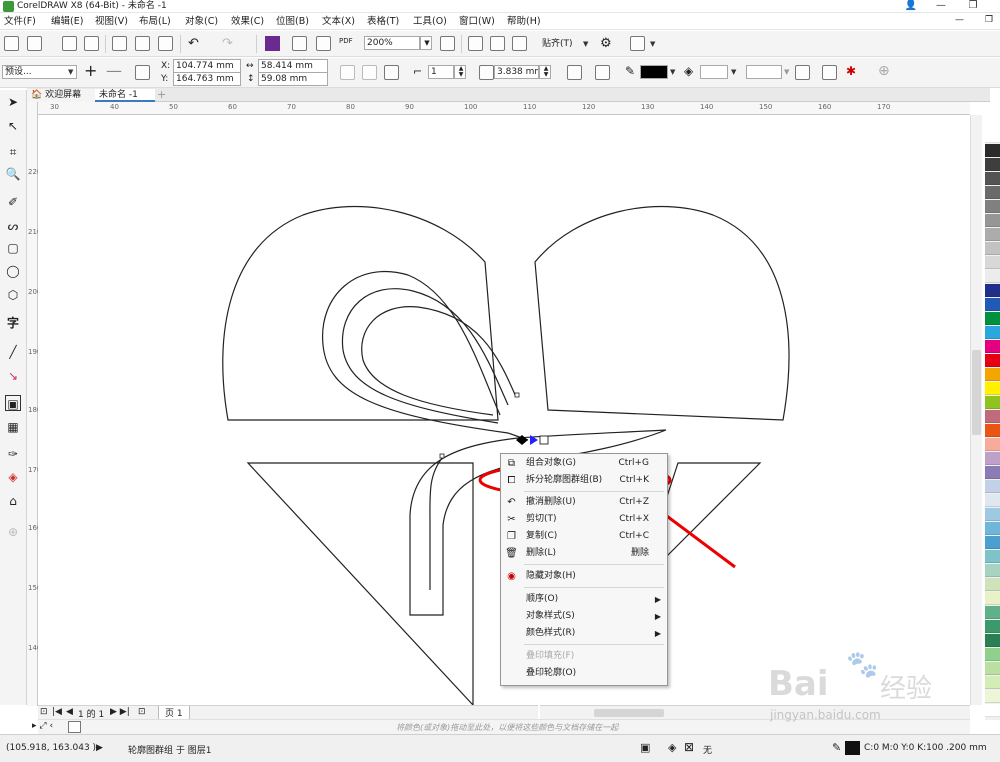  I want to click on print-icon, so click(91, 43).